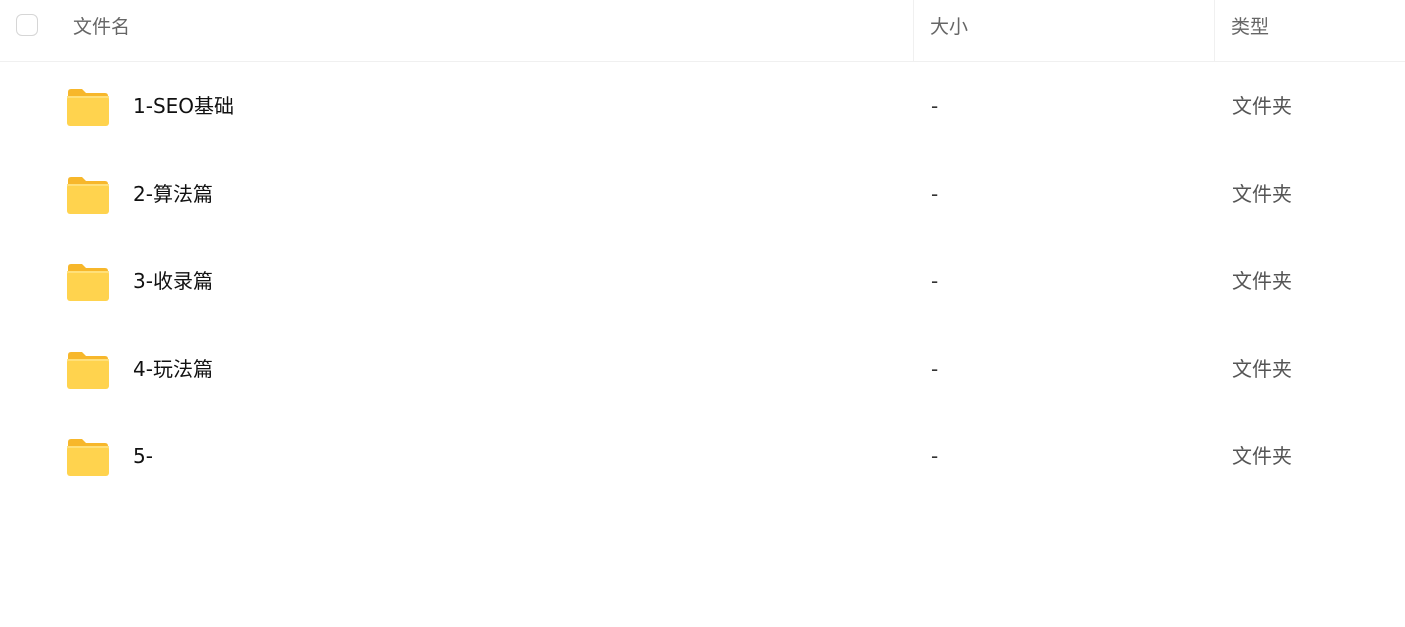 Image resolution: width=1405 pixels, height=627 pixels. Describe the element at coordinates (173, 282) in the screenshot. I see `file-name: 3-收录篇` at that location.